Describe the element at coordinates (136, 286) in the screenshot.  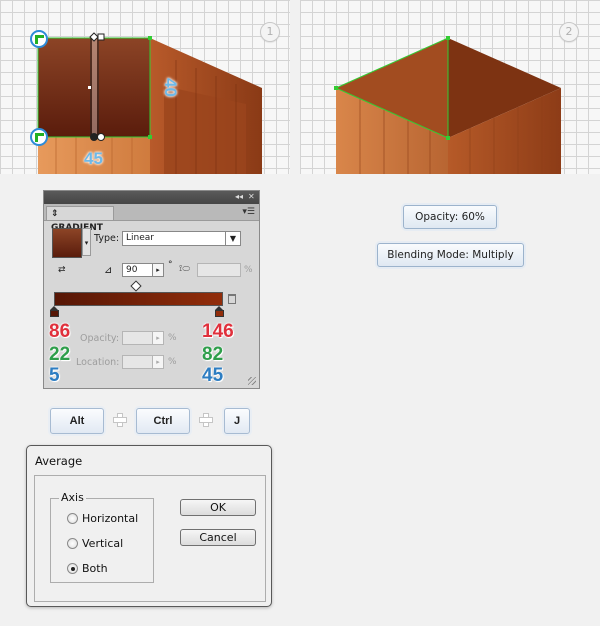
I see `gradient-midpoint-handle` at that location.